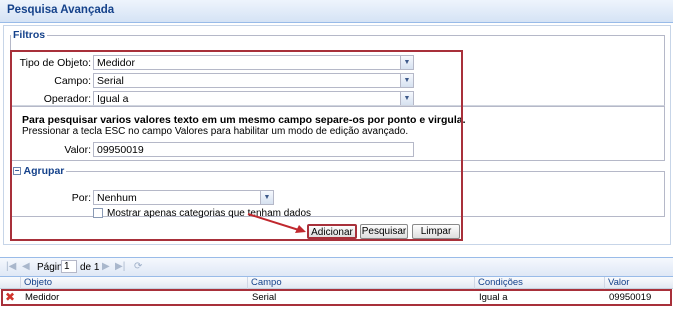 The image size is (673, 310). I want to click on column-header-condicoes: Condições, so click(539, 283).